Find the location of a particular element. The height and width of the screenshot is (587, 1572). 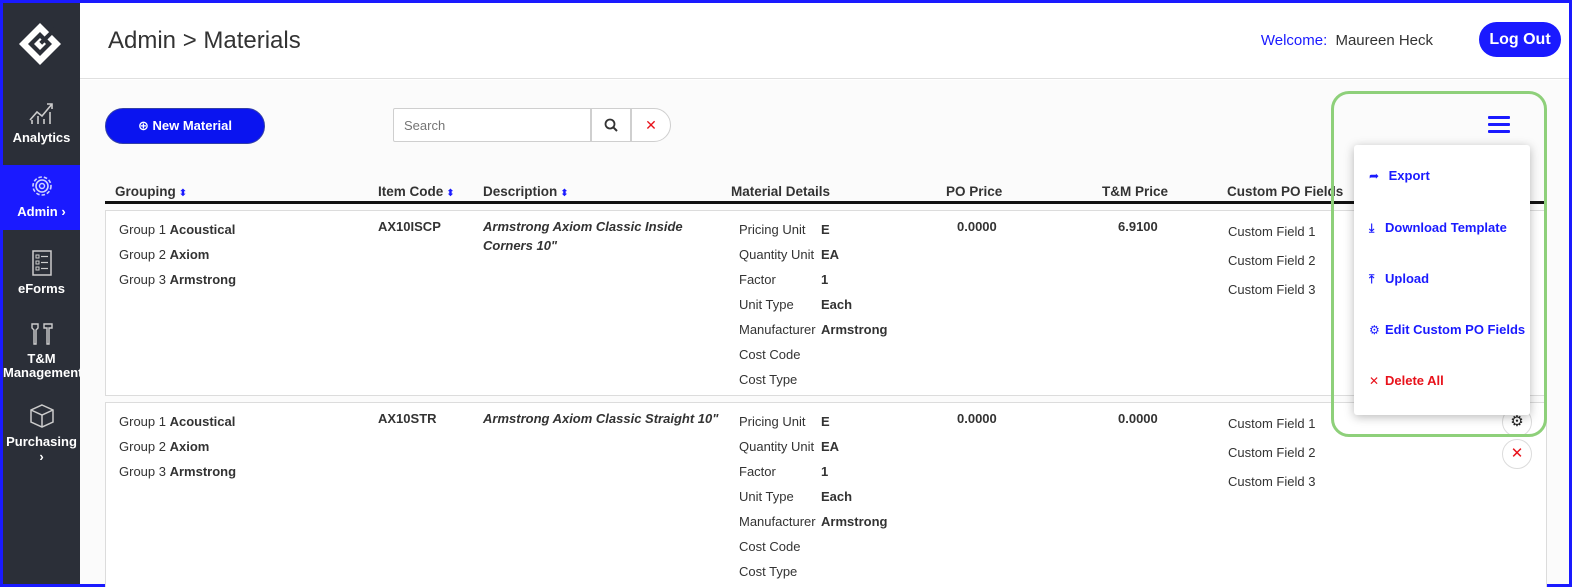

menu-item-label: Export is located at coordinates (1409, 175).